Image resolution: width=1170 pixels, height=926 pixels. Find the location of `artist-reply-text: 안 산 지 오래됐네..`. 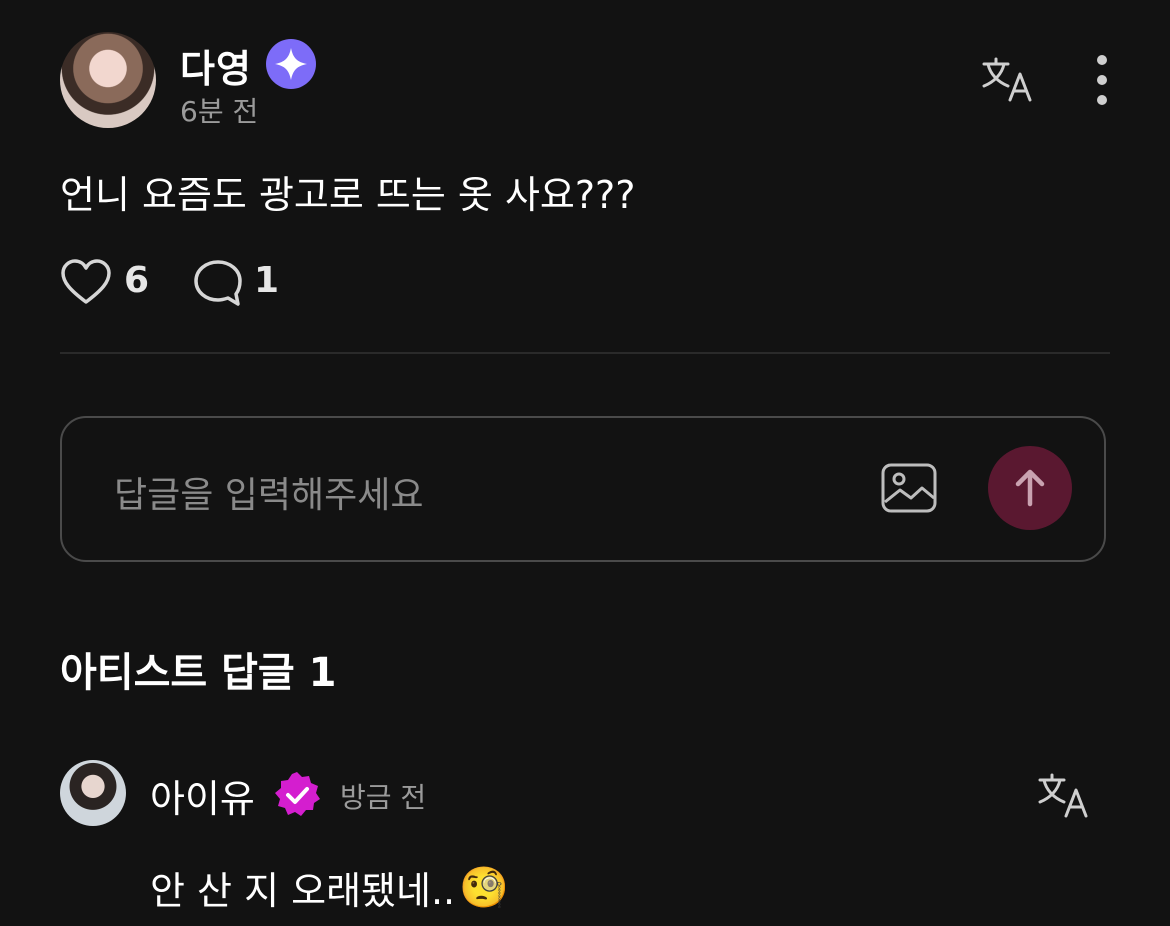

artist-reply-text: 안 산 지 오래됐네.. is located at coordinates (303, 891).